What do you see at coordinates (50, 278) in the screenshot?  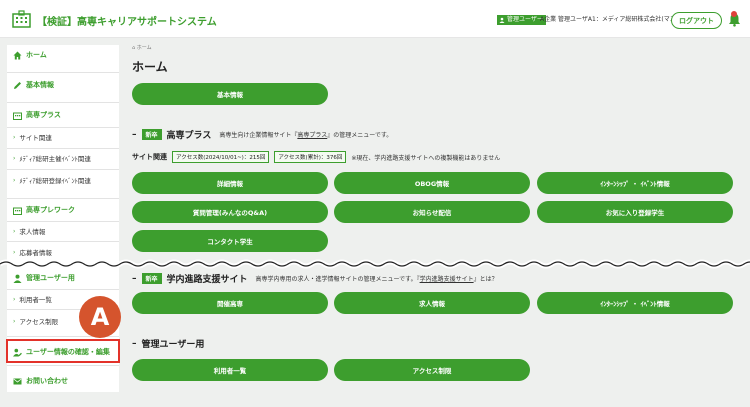 I see `sidebar-item-label: 管理ユーザー用` at bounding box center [50, 278].